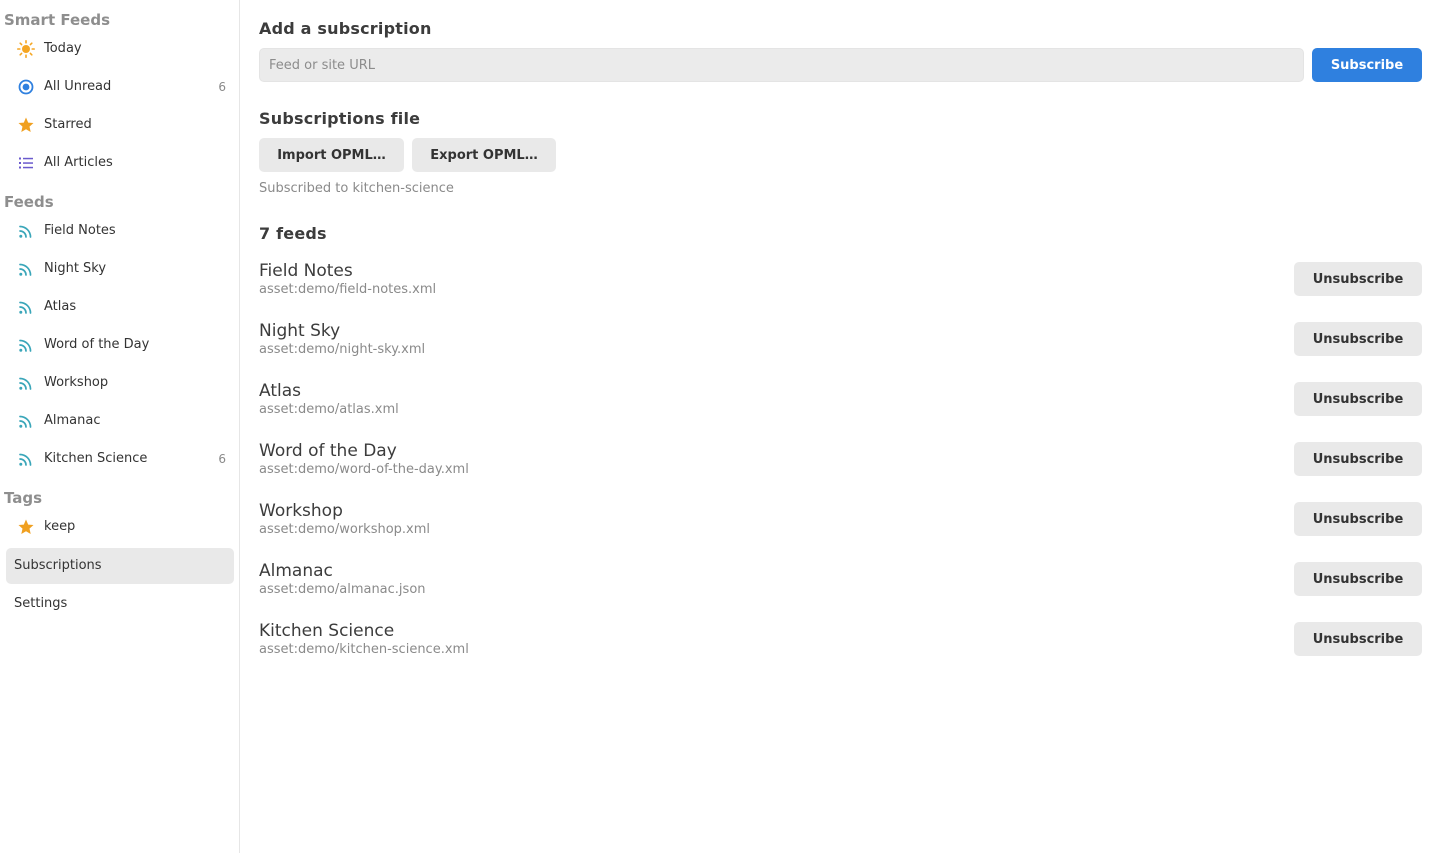  What do you see at coordinates (301, 511) in the screenshot?
I see `feed-name: Workshop` at bounding box center [301, 511].